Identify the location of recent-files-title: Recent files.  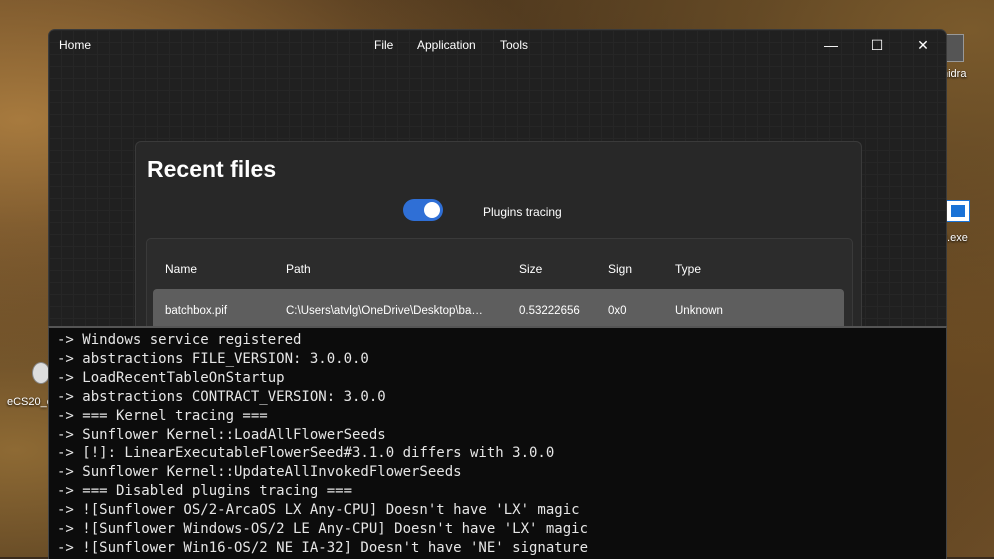
(212, 169).